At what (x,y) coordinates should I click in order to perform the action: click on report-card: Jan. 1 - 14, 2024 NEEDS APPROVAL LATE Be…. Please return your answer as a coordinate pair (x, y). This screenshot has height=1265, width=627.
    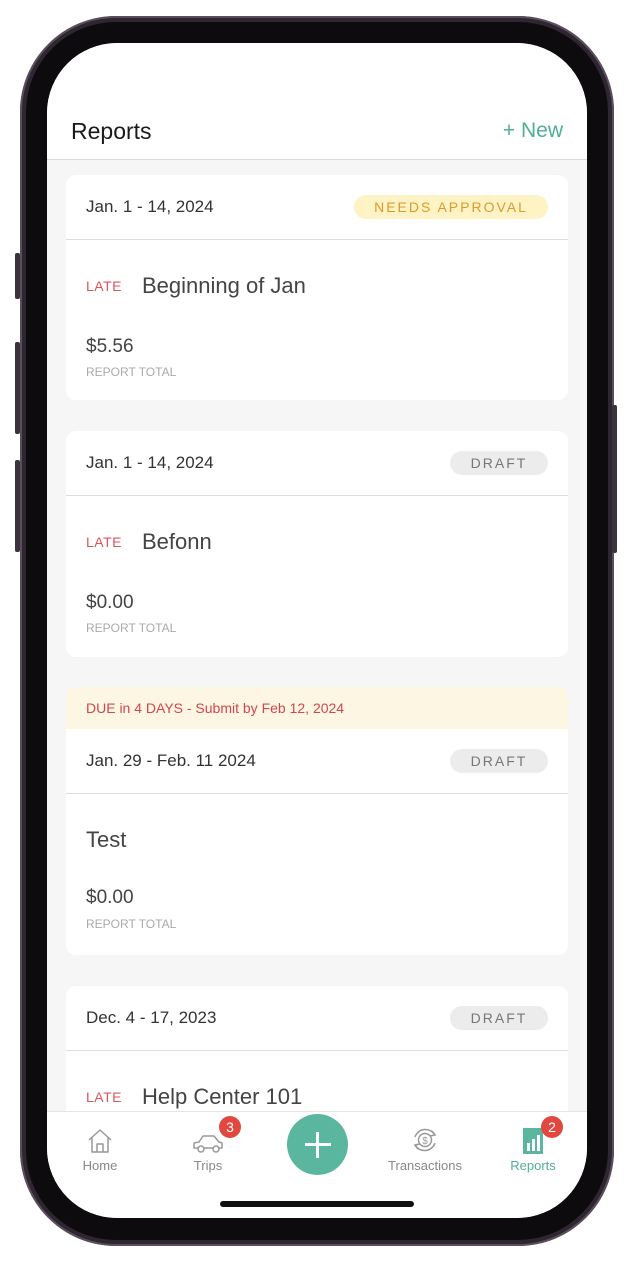
    Looking at the image, I should click on (317, 287).